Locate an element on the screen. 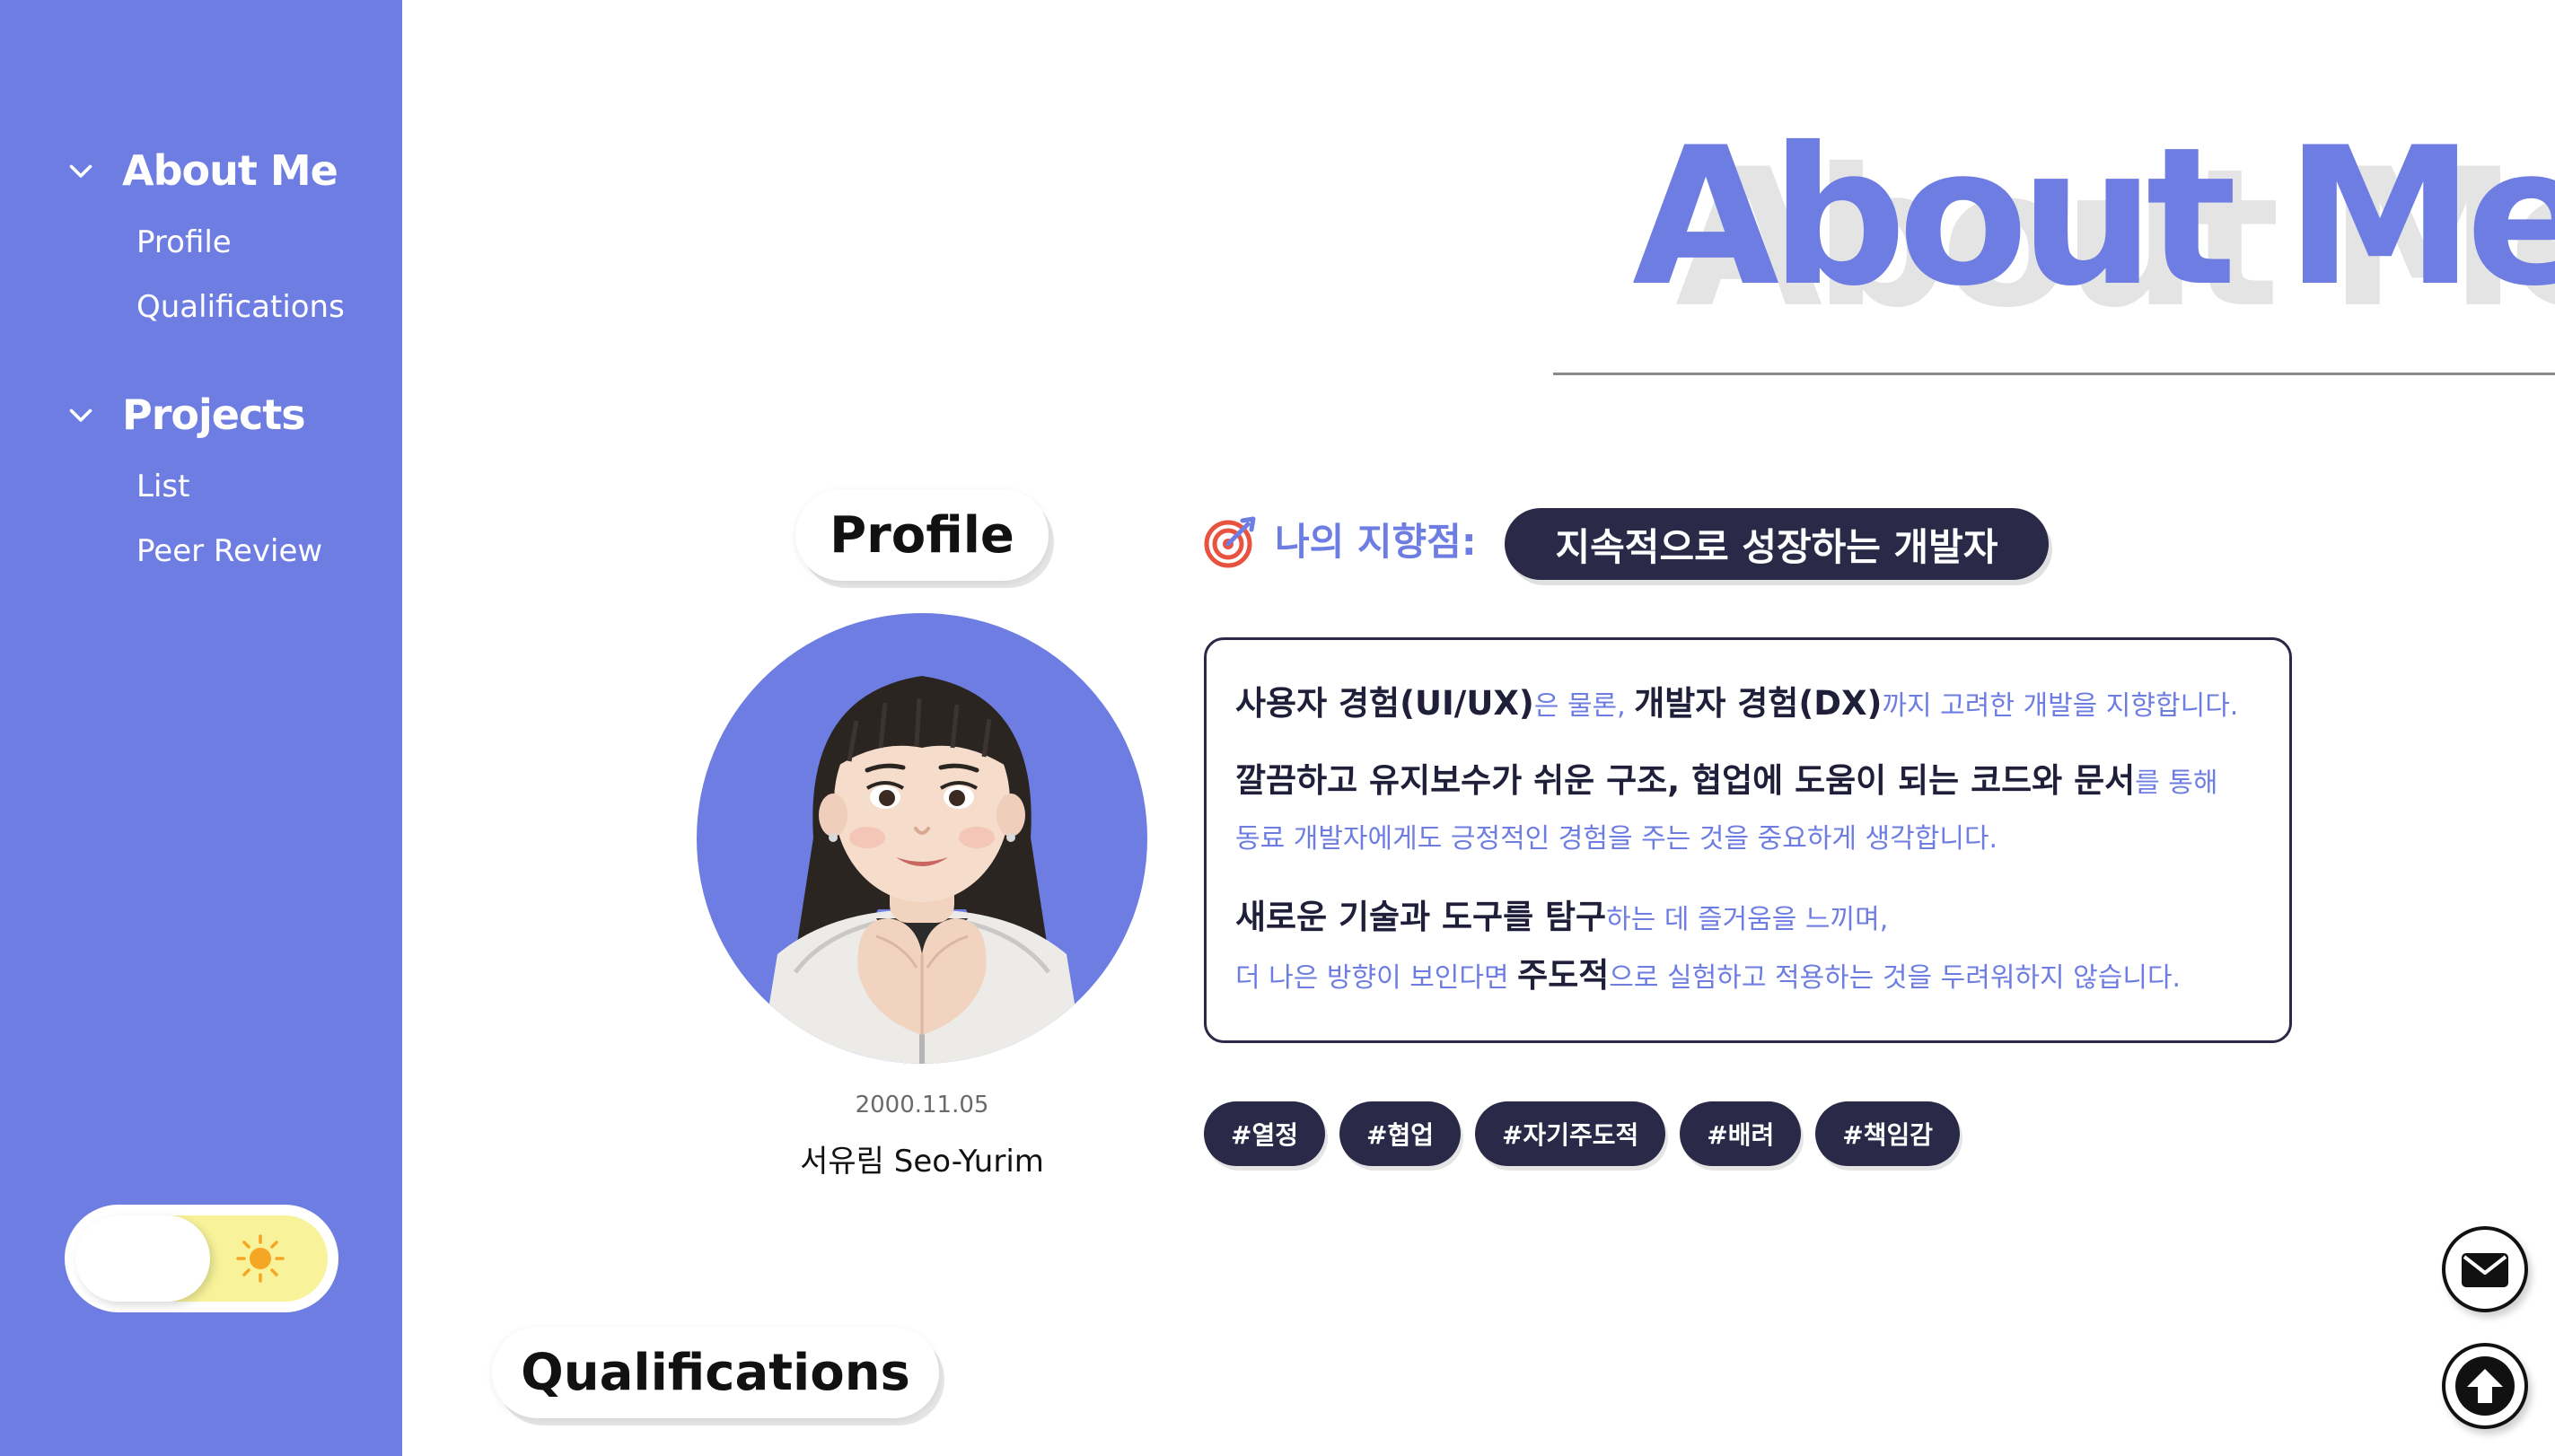  tag-passion: #열정 is located at coordinates (1264, 1133).